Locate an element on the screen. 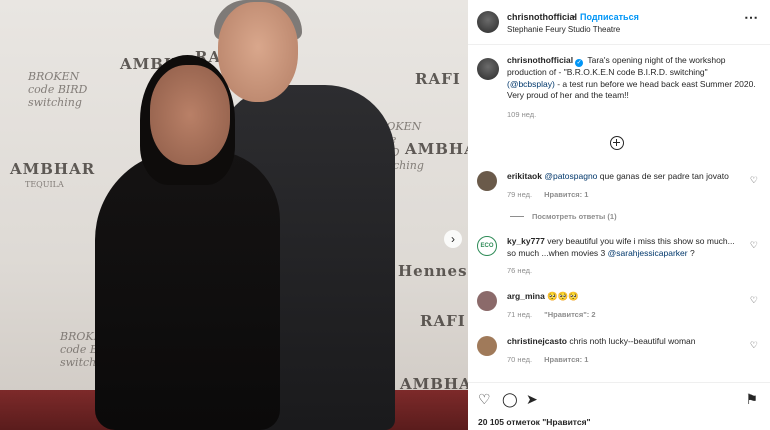 This screenshot has width=770, height=430. comment-likes: "Нравится": 2 is located at coordinates (569, 314).